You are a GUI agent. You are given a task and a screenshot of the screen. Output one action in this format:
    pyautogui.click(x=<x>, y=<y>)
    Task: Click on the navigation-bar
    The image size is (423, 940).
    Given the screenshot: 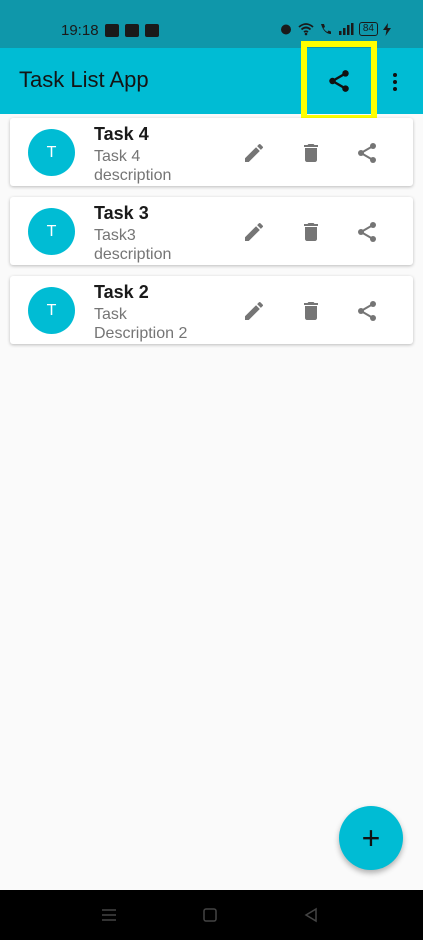 What is the action you would take?
    pyautogui.click(x=211, y=915)
    